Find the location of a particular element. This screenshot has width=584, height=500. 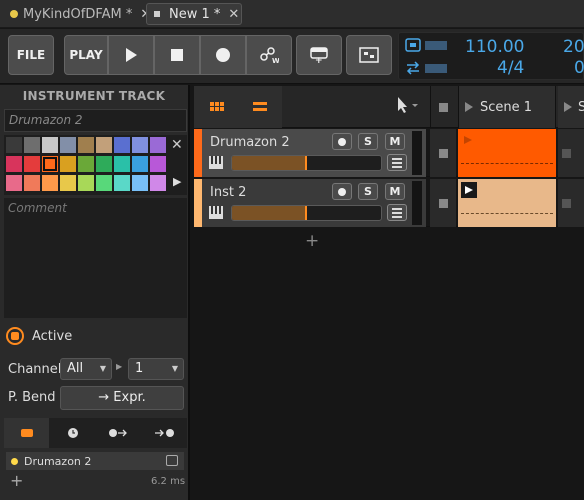

list-view-button is located at coordinates (260, 107).